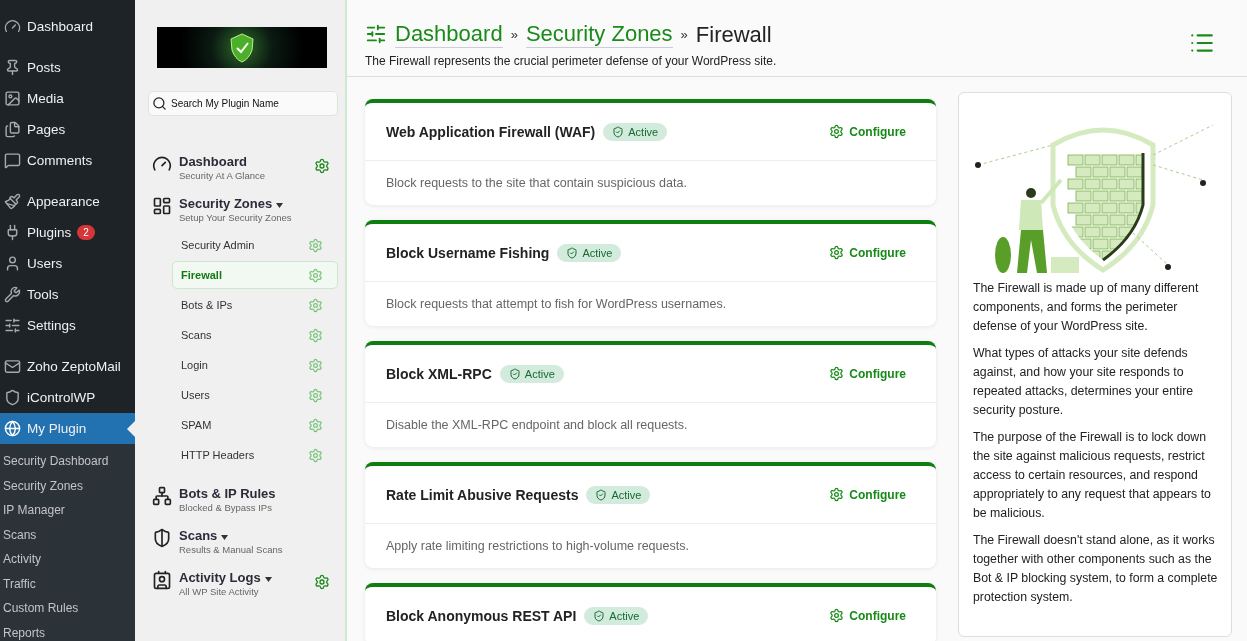  I want to click on admin-menu-item: Appearance, so click(67, 201).